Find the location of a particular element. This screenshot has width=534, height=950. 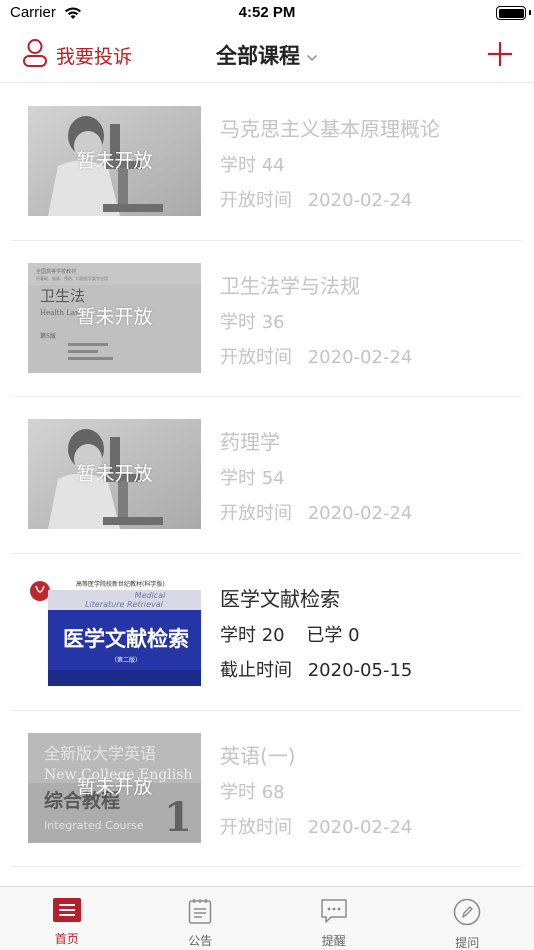

course-filter-dropdown: 全部课程 is located at coordinates (267, 55).